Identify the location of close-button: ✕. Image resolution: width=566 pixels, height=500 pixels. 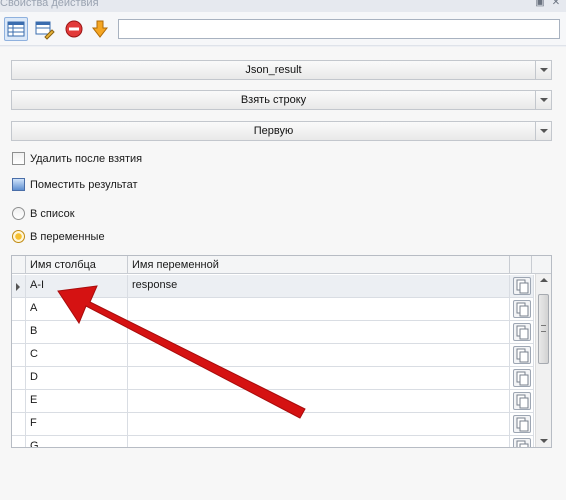
(556, 4).